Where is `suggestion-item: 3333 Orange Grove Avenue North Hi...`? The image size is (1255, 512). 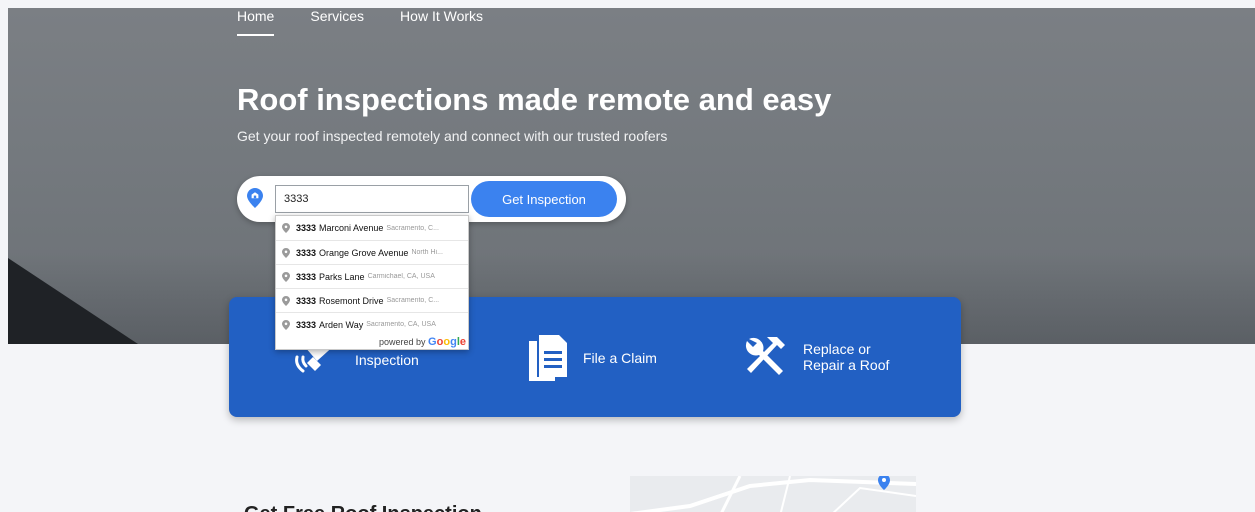 suggestion-item: 3333 Orange Grove Avenue North Hi... is located at coordinates (372, 252).